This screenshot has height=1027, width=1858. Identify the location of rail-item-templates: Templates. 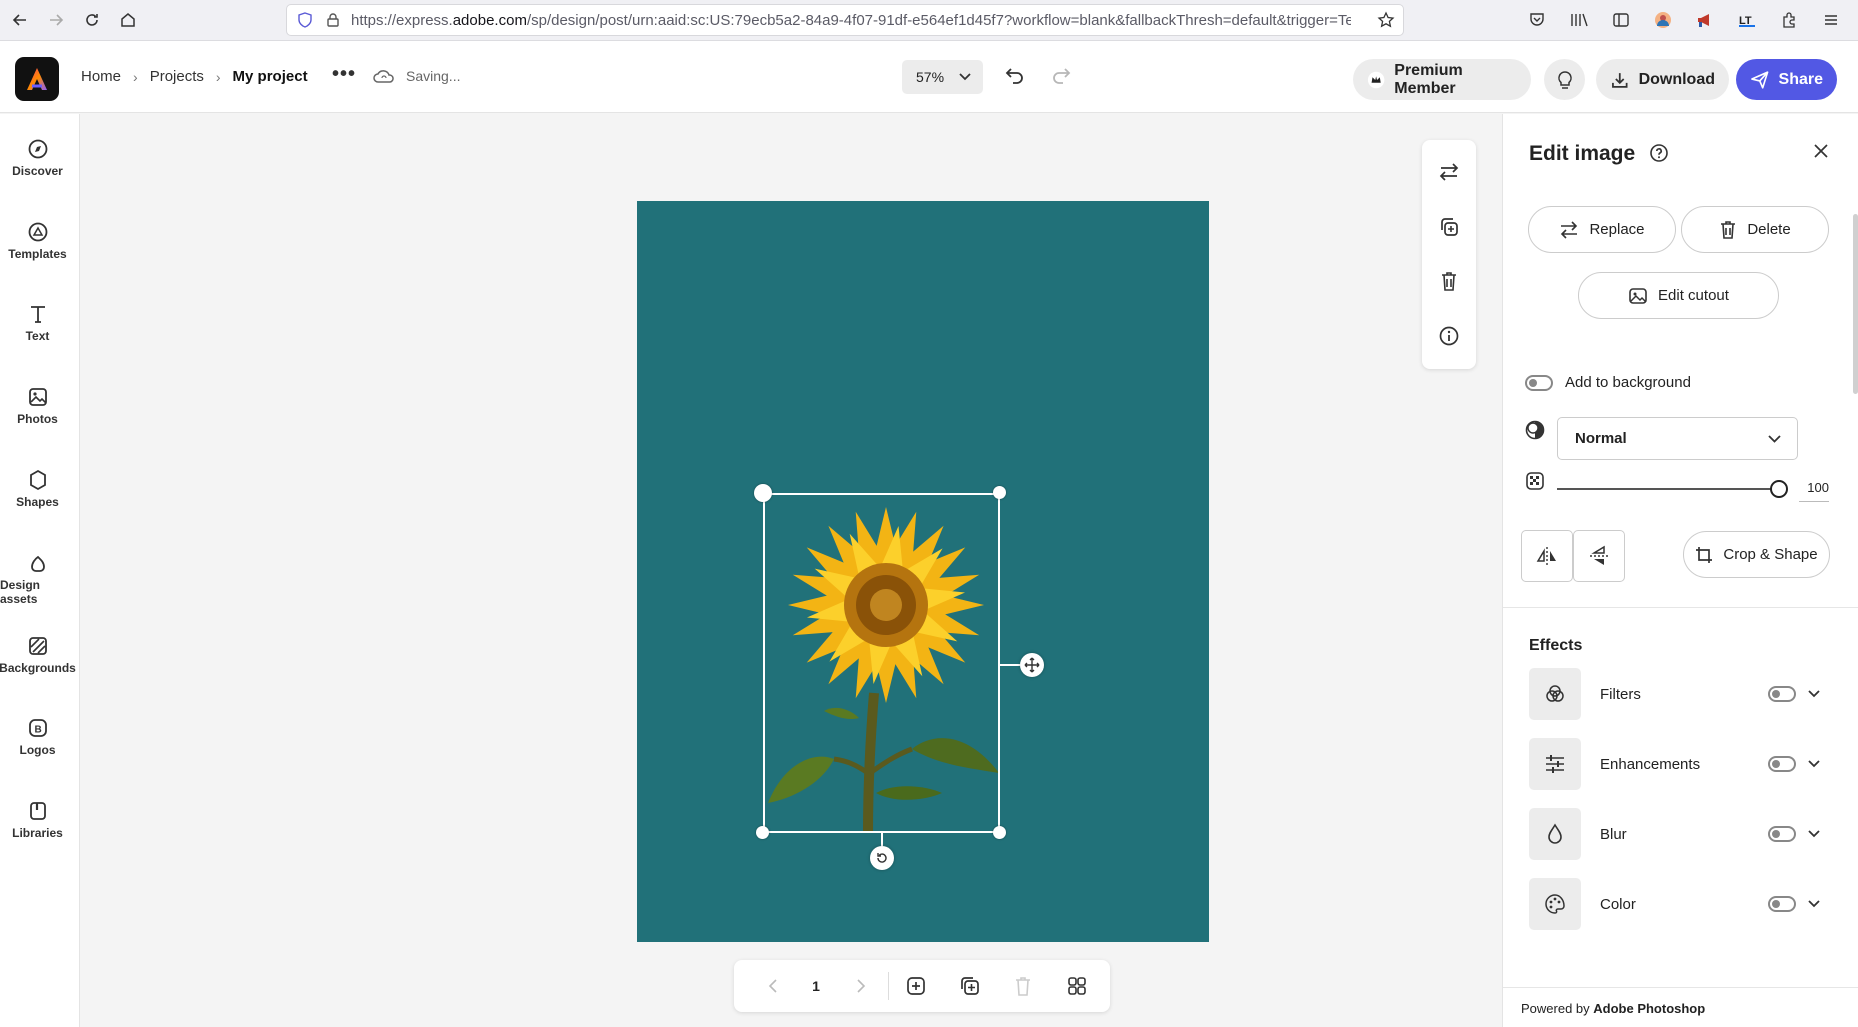
(37, 241).